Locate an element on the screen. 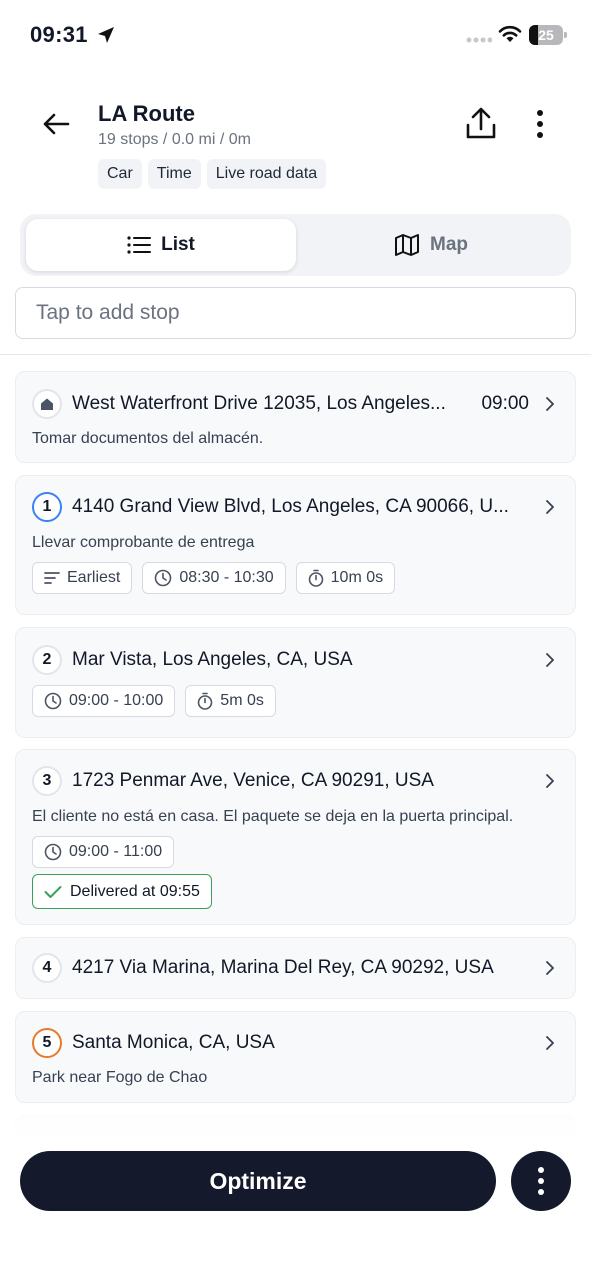 The width and height of the screenshot is (591, 1280). time-window-label: 09:00 - 10:00 is located at coordinates (116, 700).